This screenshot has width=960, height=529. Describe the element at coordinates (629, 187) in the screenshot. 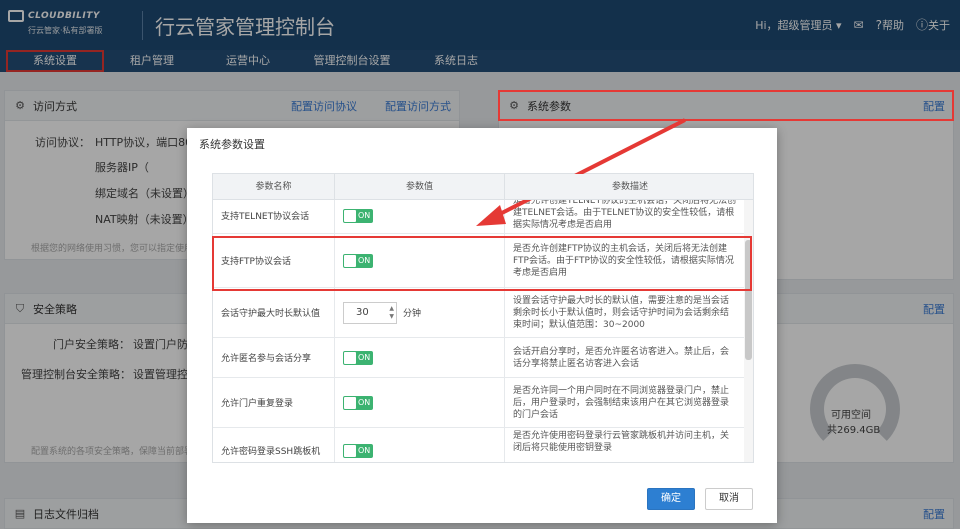

I see `col-header-desc: 参数描述` at that location.